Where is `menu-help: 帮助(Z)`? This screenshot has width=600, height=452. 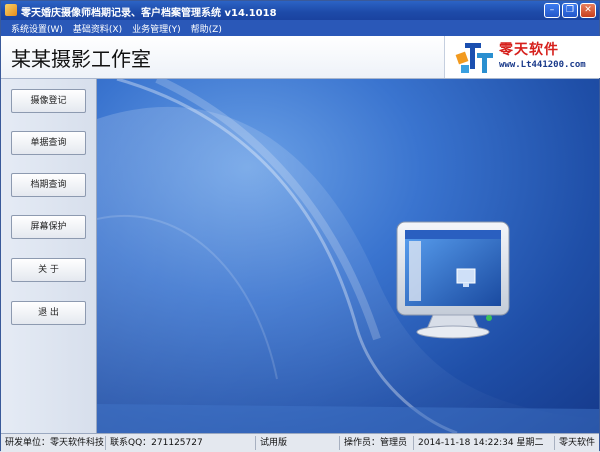
menu-help: 帮助(Z) is located at coordinates (206, 28).